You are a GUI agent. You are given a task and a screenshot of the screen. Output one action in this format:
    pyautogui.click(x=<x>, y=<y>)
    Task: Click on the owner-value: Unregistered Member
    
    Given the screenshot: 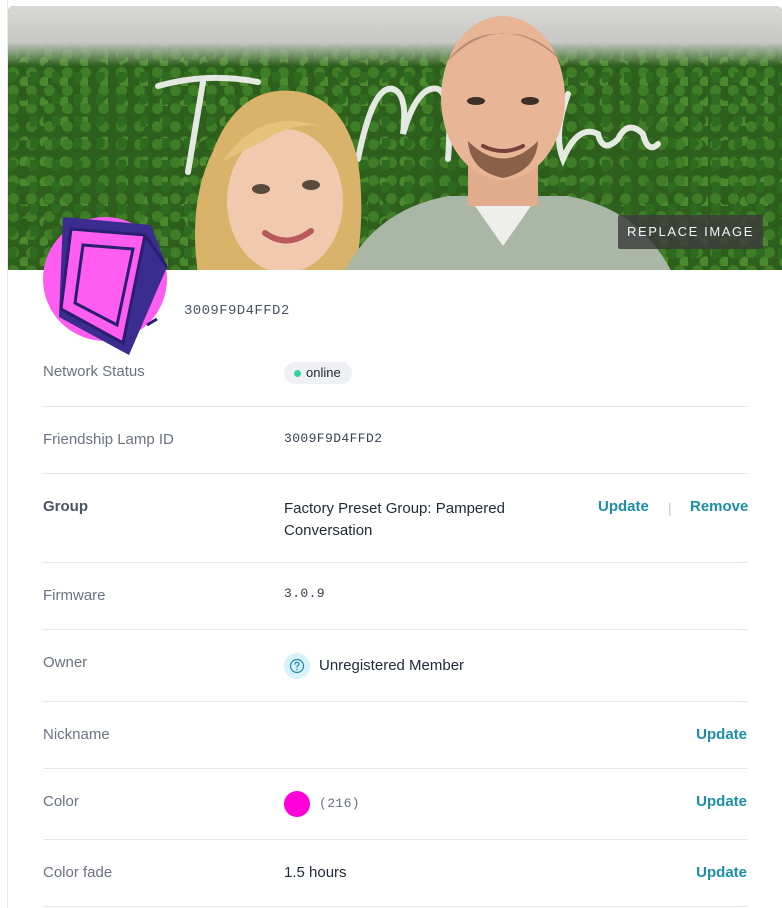 What is the action you would take?
    pyautogui.click(x=392, y=665)
    